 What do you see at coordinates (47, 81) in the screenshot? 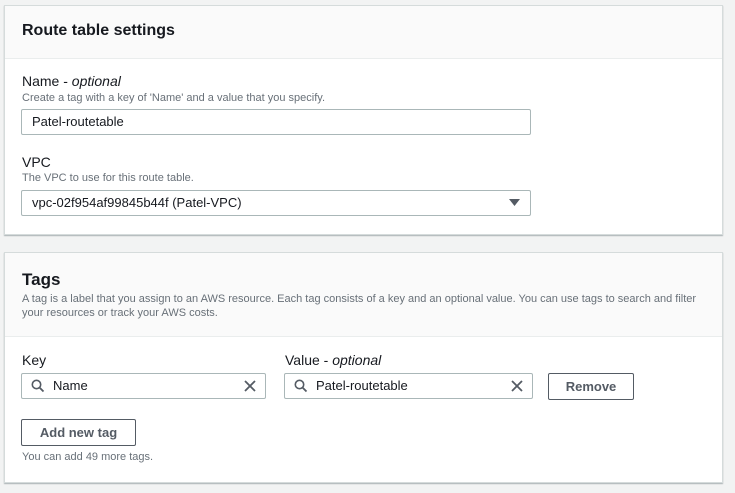
I see `name-label-text: Name -` at bounding box center [47, 81].